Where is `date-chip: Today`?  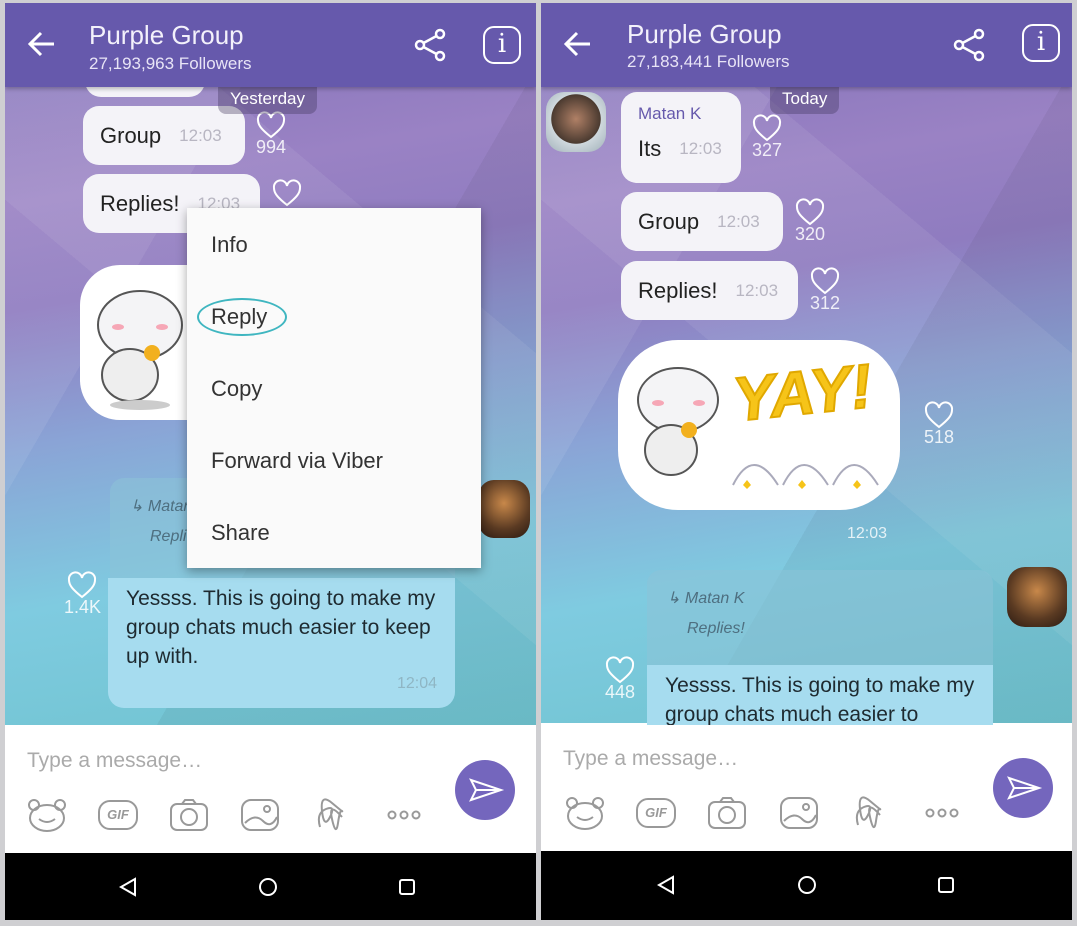 date-chip: Today is located at coordinates (805, 100).